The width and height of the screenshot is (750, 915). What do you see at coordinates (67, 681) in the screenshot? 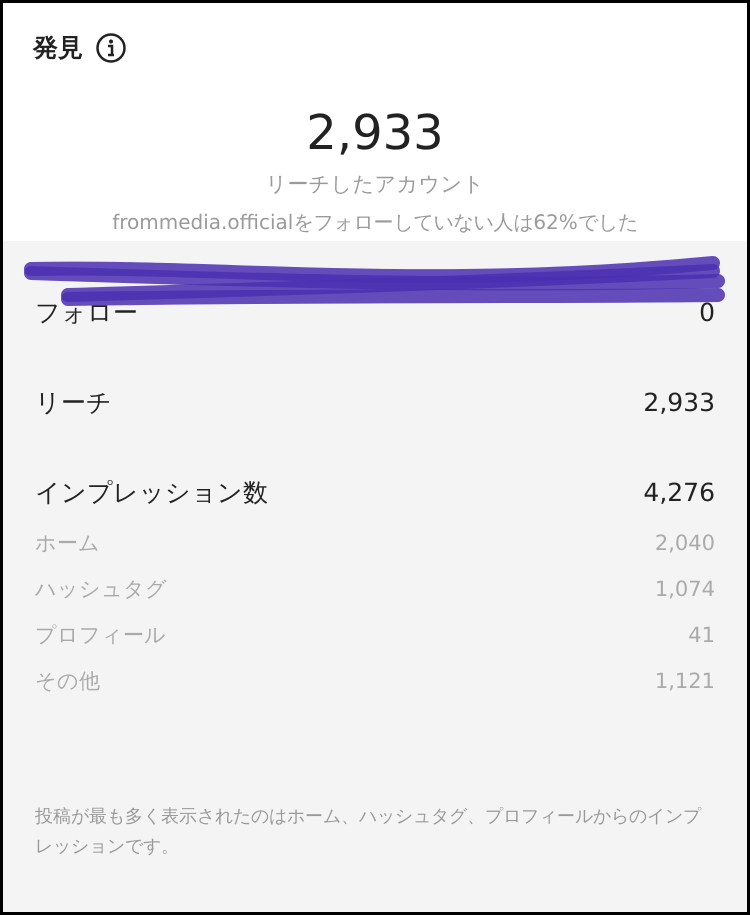
I see `metric-label: その他` at bounding box center [67, 681].